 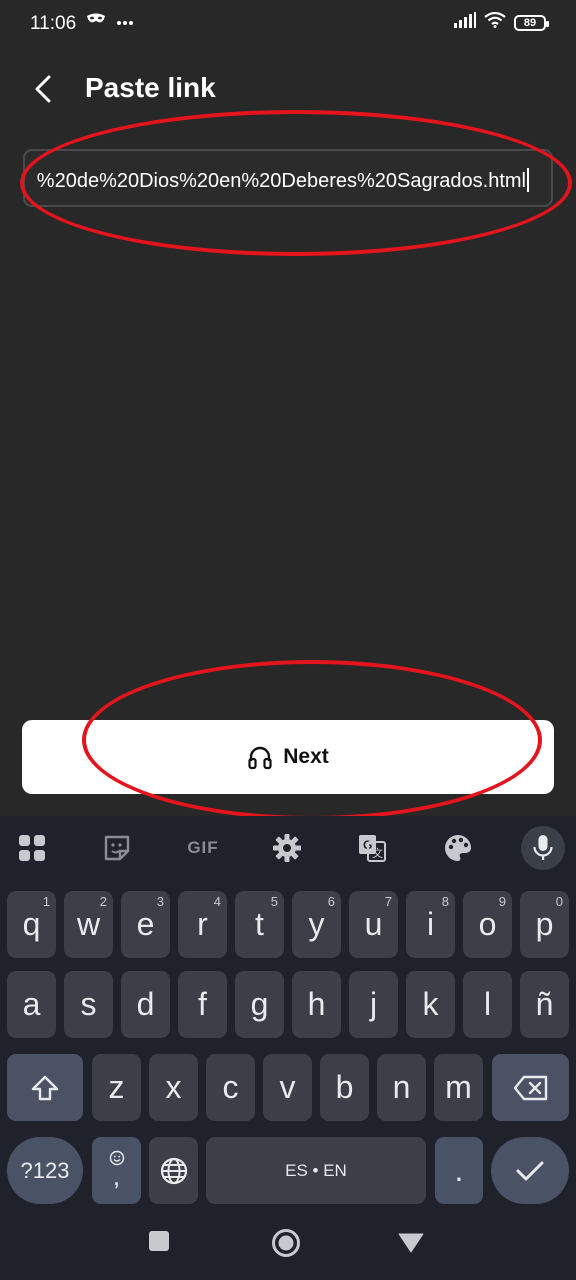 What do you see at coordinates (259, 1004) in the screenshot?
I see `key-g: g` at bounding box center [259, 1004].